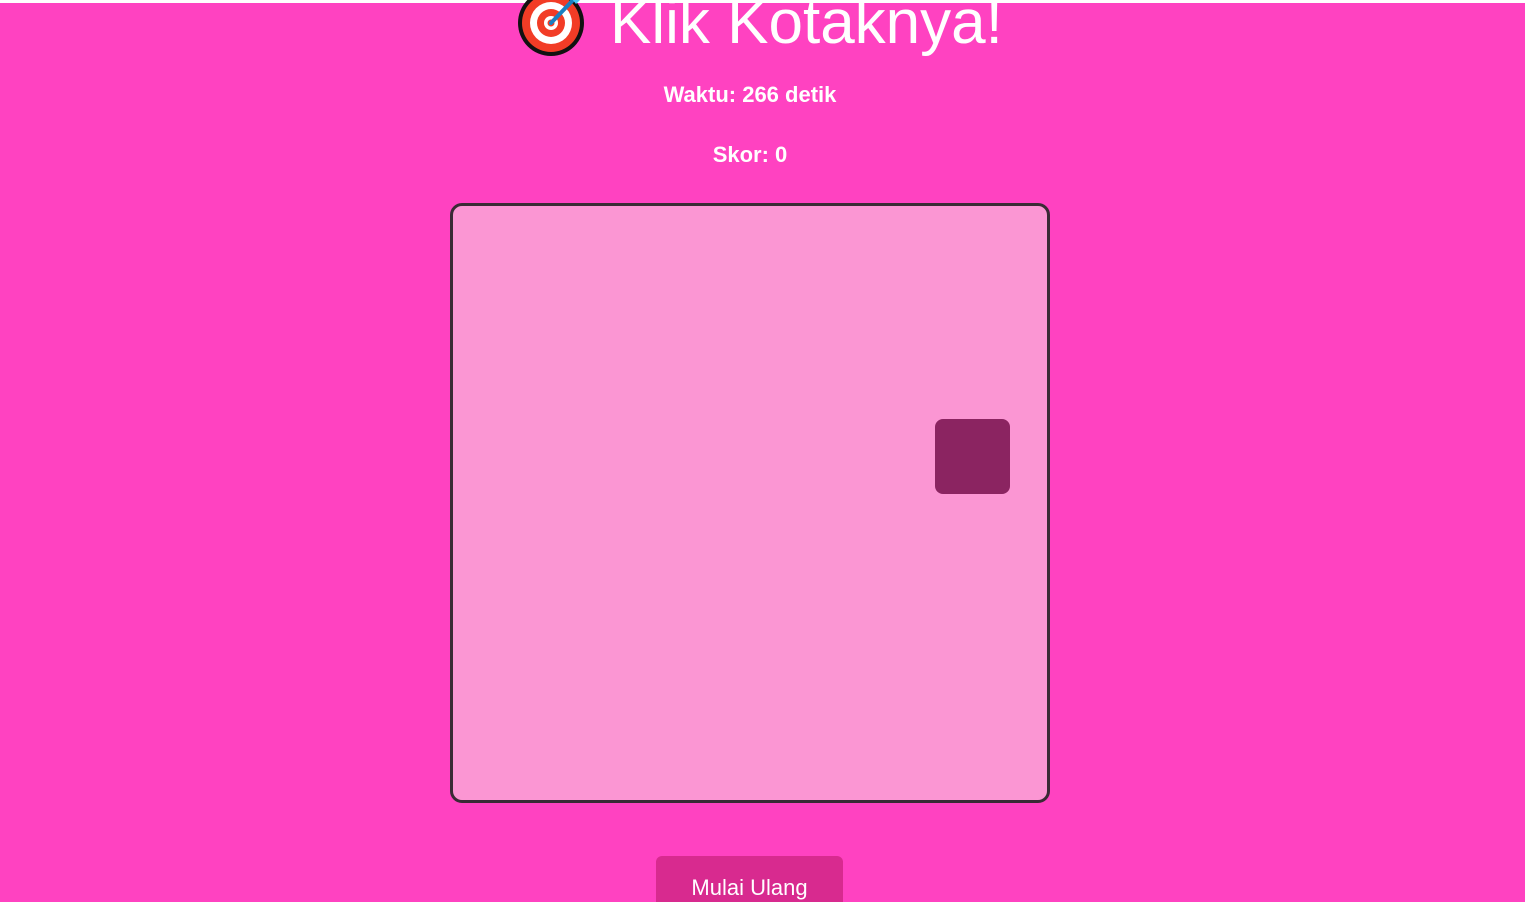 Image resolution: width=1528 pixels, height=902 pixels. What do you see at coordinates (806, 28) in the screenshot?
I see `page-title-text: Klik Kotaknya!` at bounding box center [806, 28].